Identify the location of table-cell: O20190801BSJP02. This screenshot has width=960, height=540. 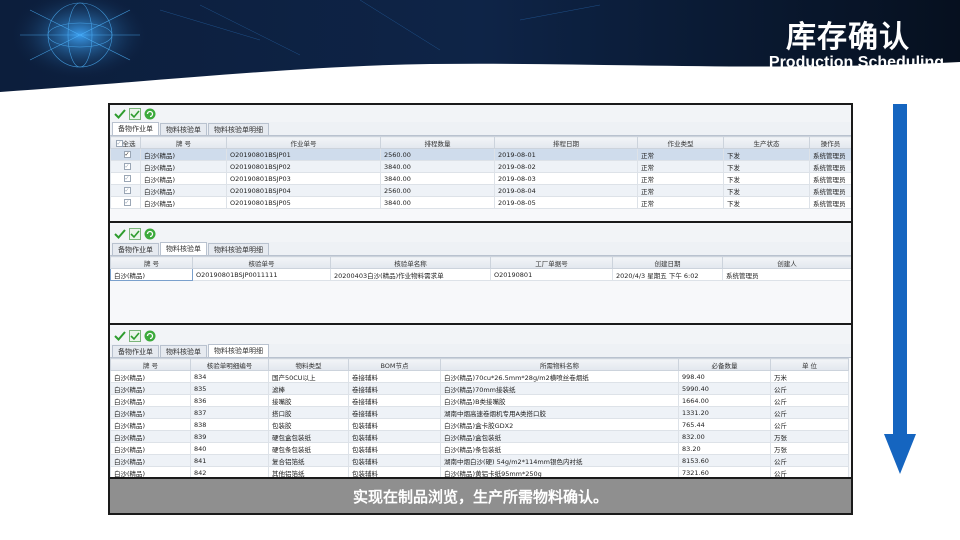
(303, 166).